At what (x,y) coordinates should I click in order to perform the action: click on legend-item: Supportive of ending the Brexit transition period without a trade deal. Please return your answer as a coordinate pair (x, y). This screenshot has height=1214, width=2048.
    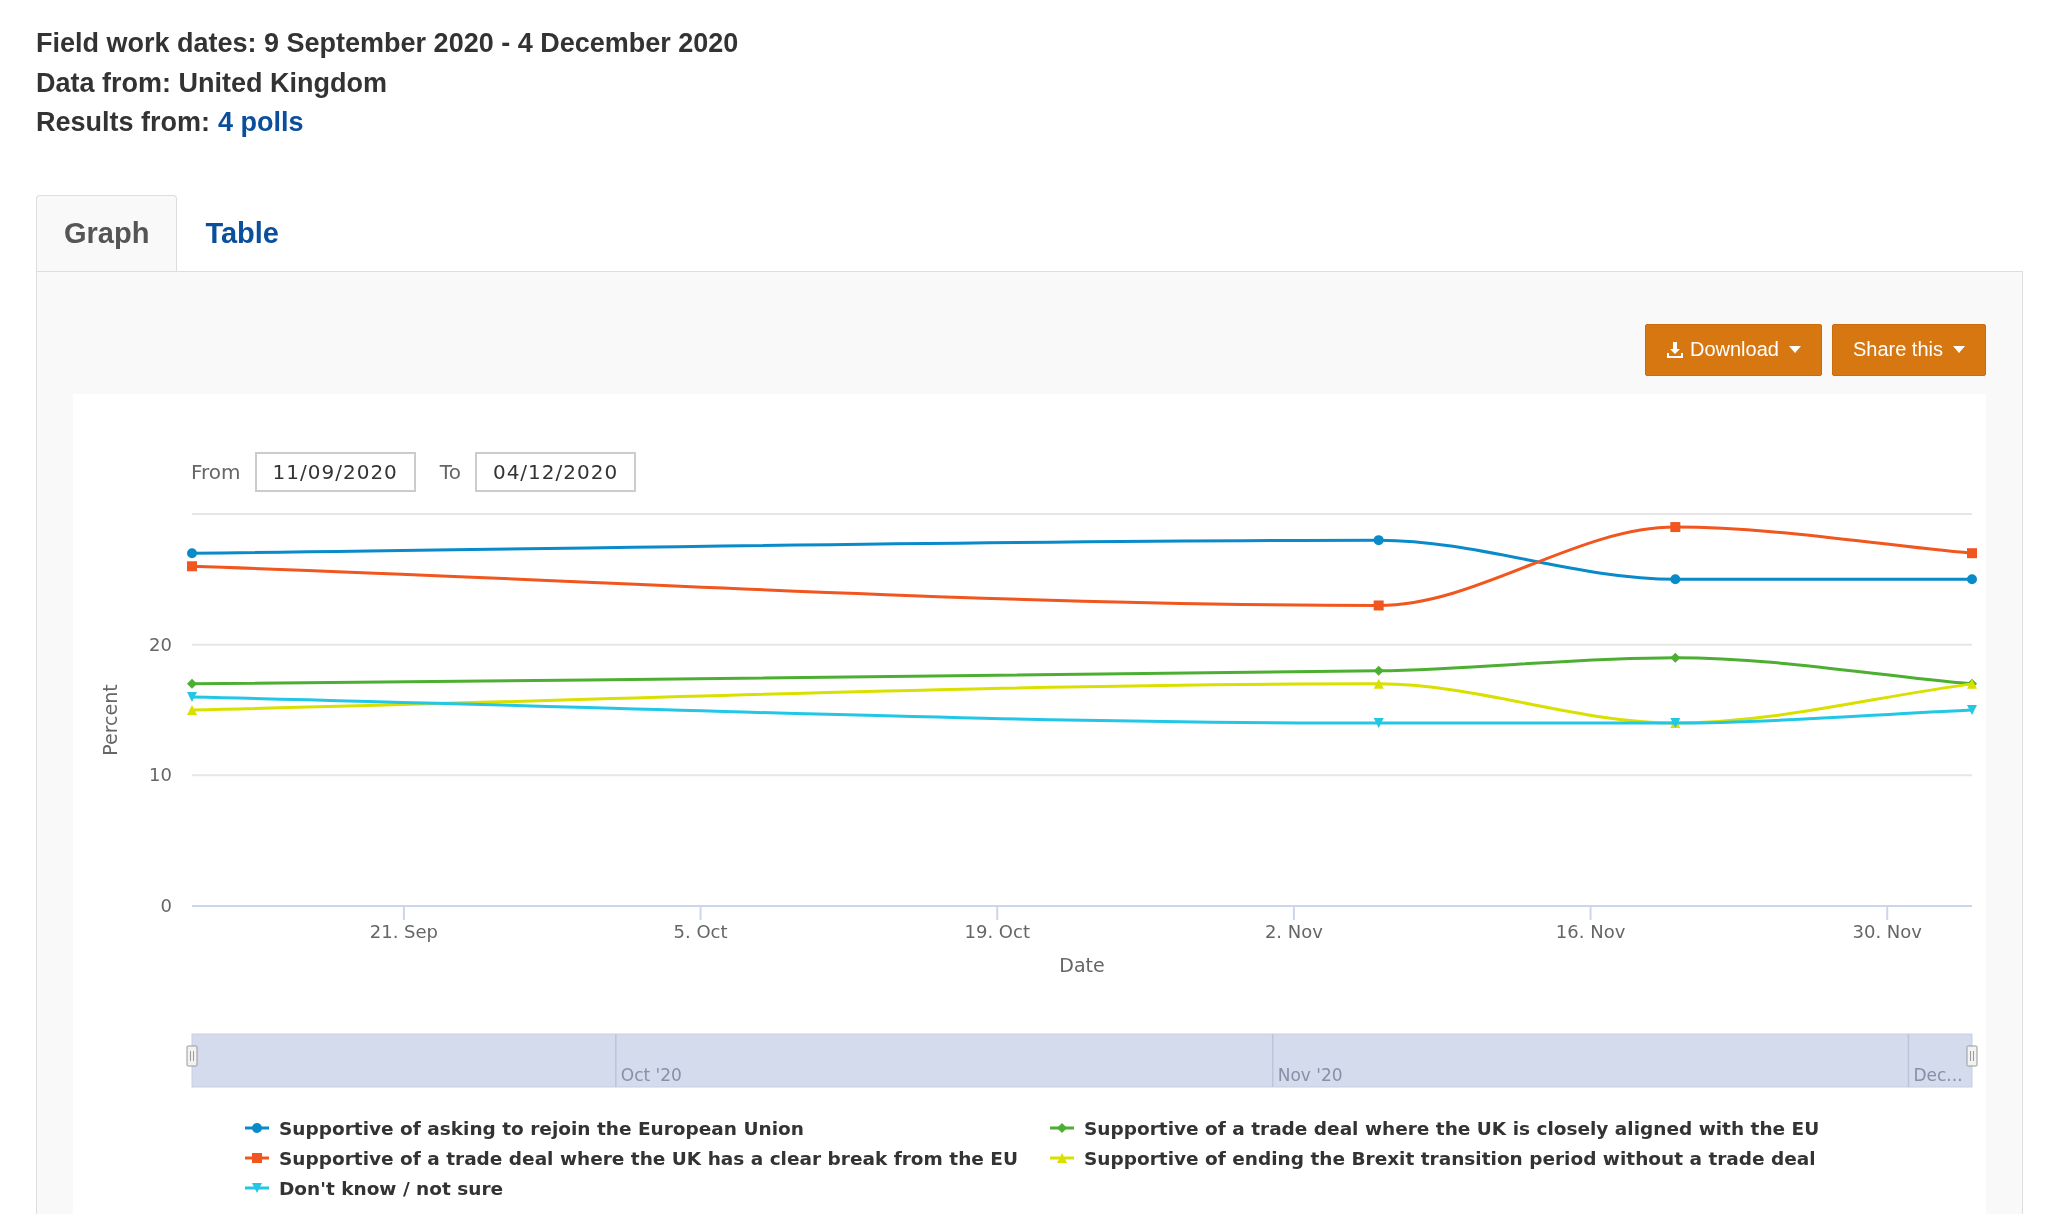
    Looking at the image, I should click on (1433, 1158).